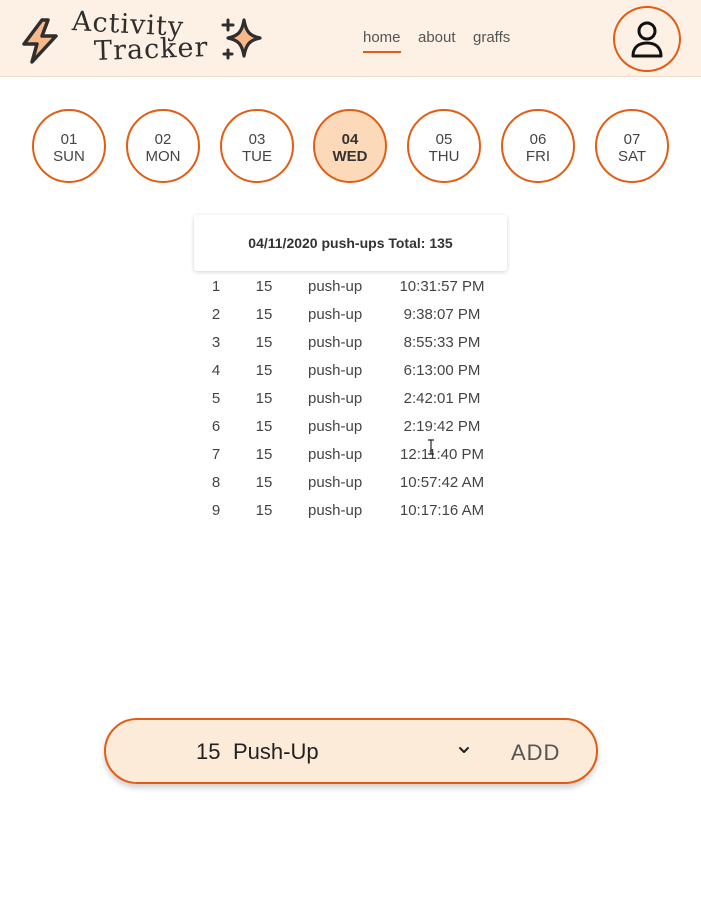  I want to click on nav-graffs-link: graffs, so click(491, 37).